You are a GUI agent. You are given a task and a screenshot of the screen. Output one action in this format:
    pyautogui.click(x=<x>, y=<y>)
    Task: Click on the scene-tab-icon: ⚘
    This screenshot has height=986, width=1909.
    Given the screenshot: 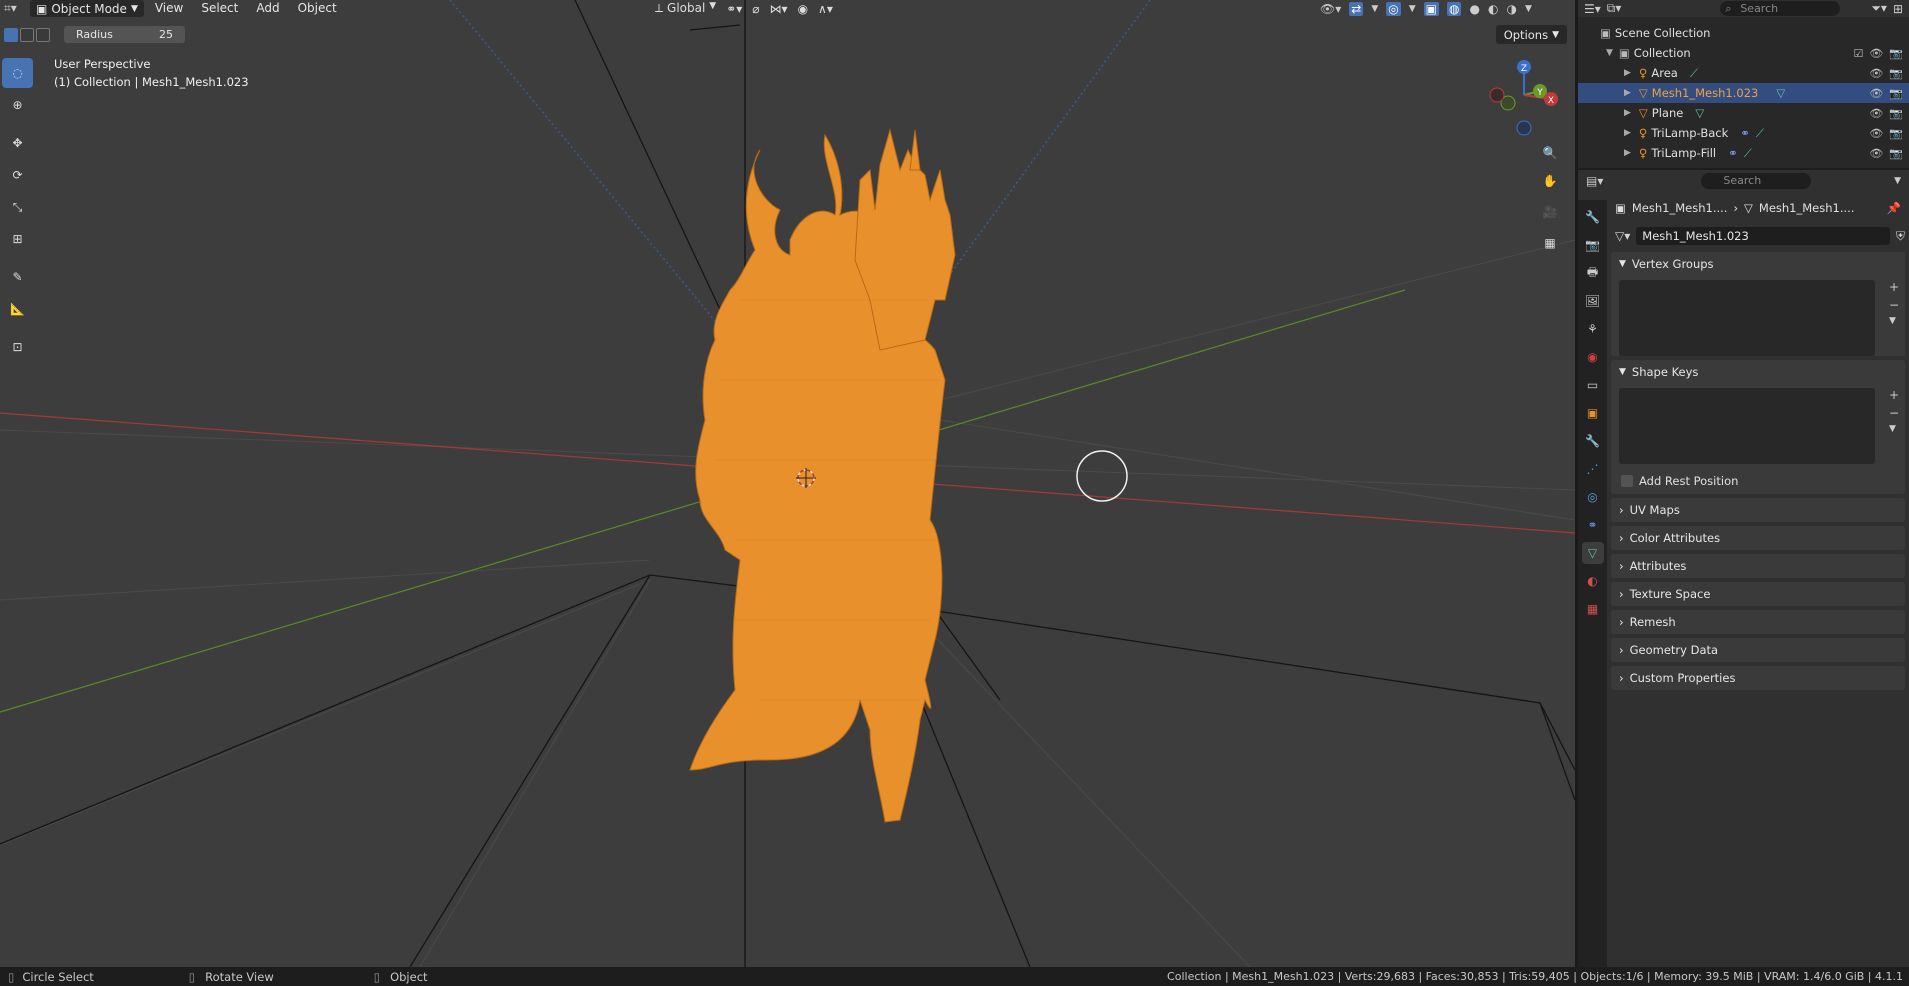 What is the action you would take?
    pyautogui.click(x=1593, y=329)
    